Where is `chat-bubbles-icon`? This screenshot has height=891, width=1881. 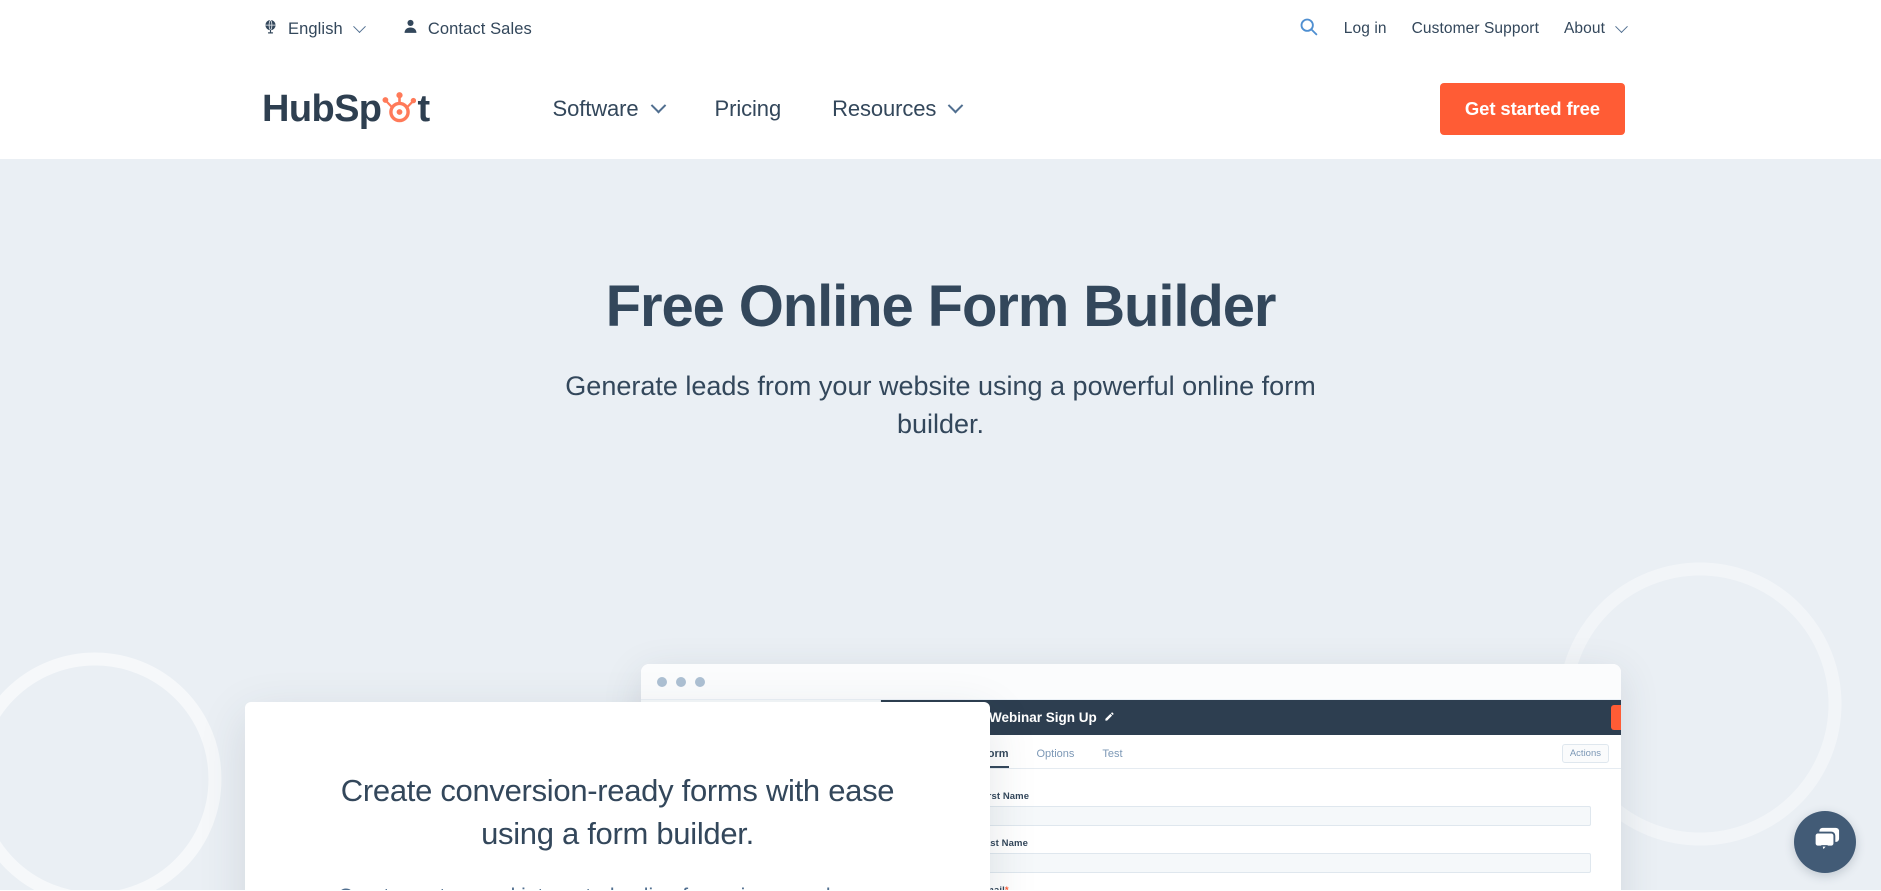
chat-bubbles-icon is located at coordinates (1825, 842).